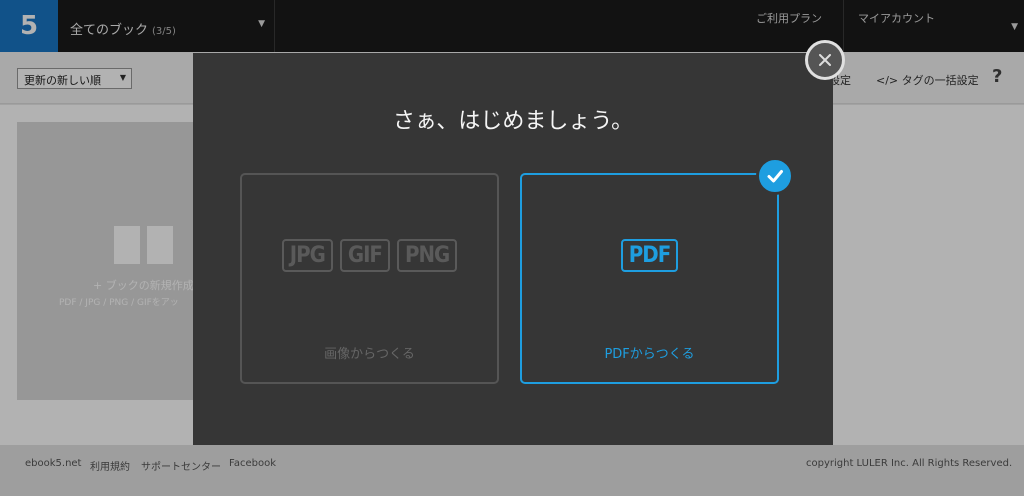 This screenshot has height=496, width=1024. I want to click on pdf-format-badges: PDF, so click(649, 255).